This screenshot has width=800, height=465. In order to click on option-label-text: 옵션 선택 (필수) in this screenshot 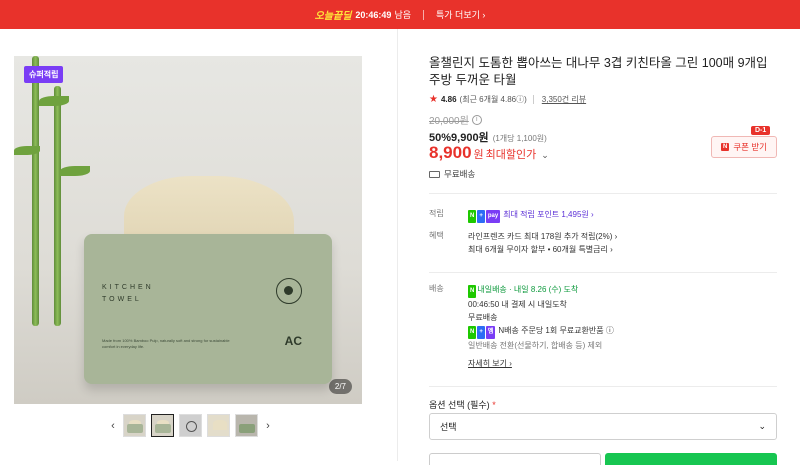, I will do `click(459, 405)`.